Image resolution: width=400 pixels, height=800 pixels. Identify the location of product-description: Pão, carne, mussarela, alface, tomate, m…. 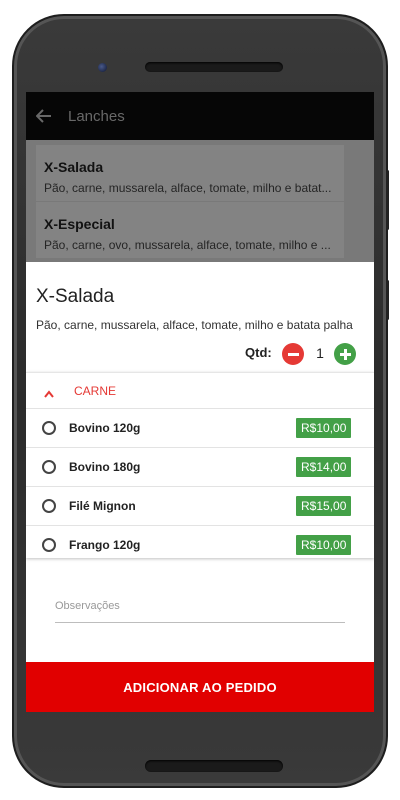
(194, 325).